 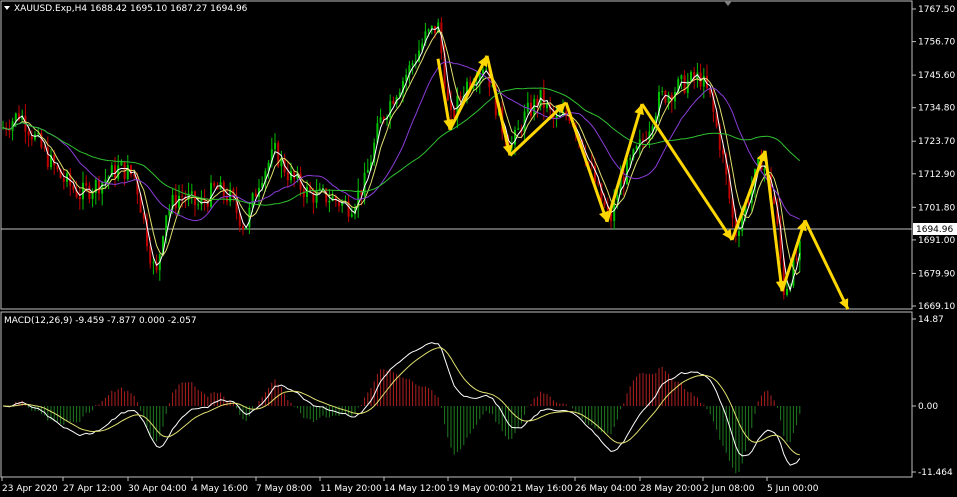 I want to click on time-tick-label: 26 May 04:00, so click(x=606, y=489).